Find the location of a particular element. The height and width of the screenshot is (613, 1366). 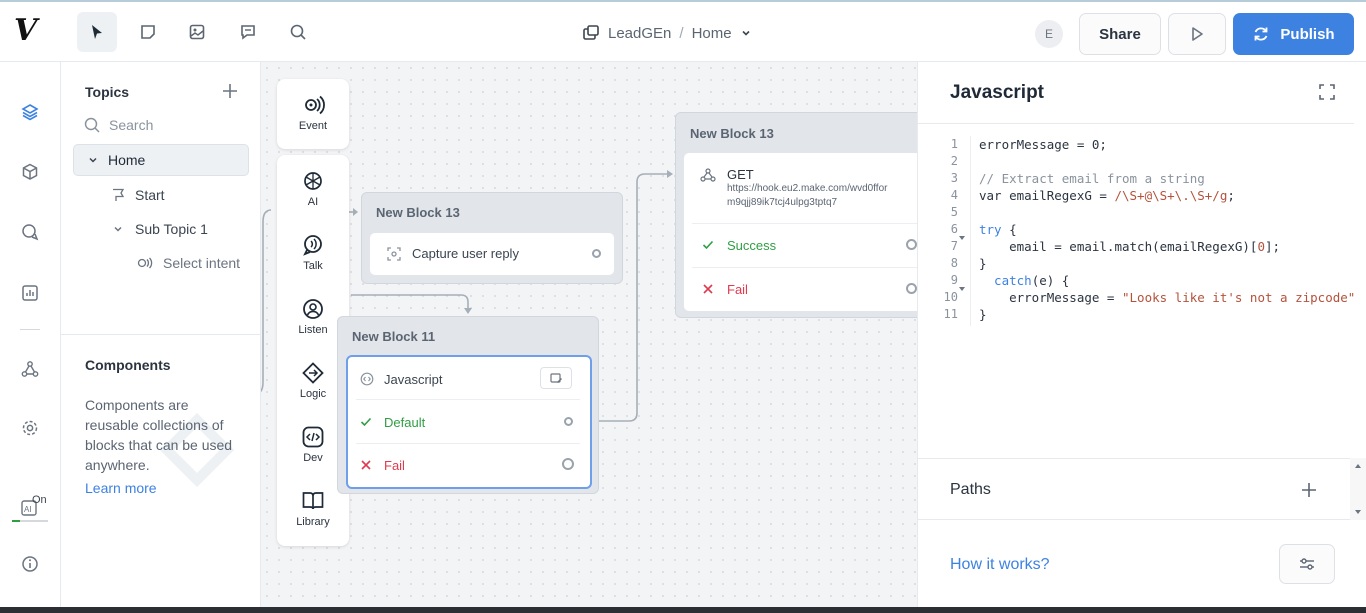

topics-search: Search is located at coordinates (163, 125).